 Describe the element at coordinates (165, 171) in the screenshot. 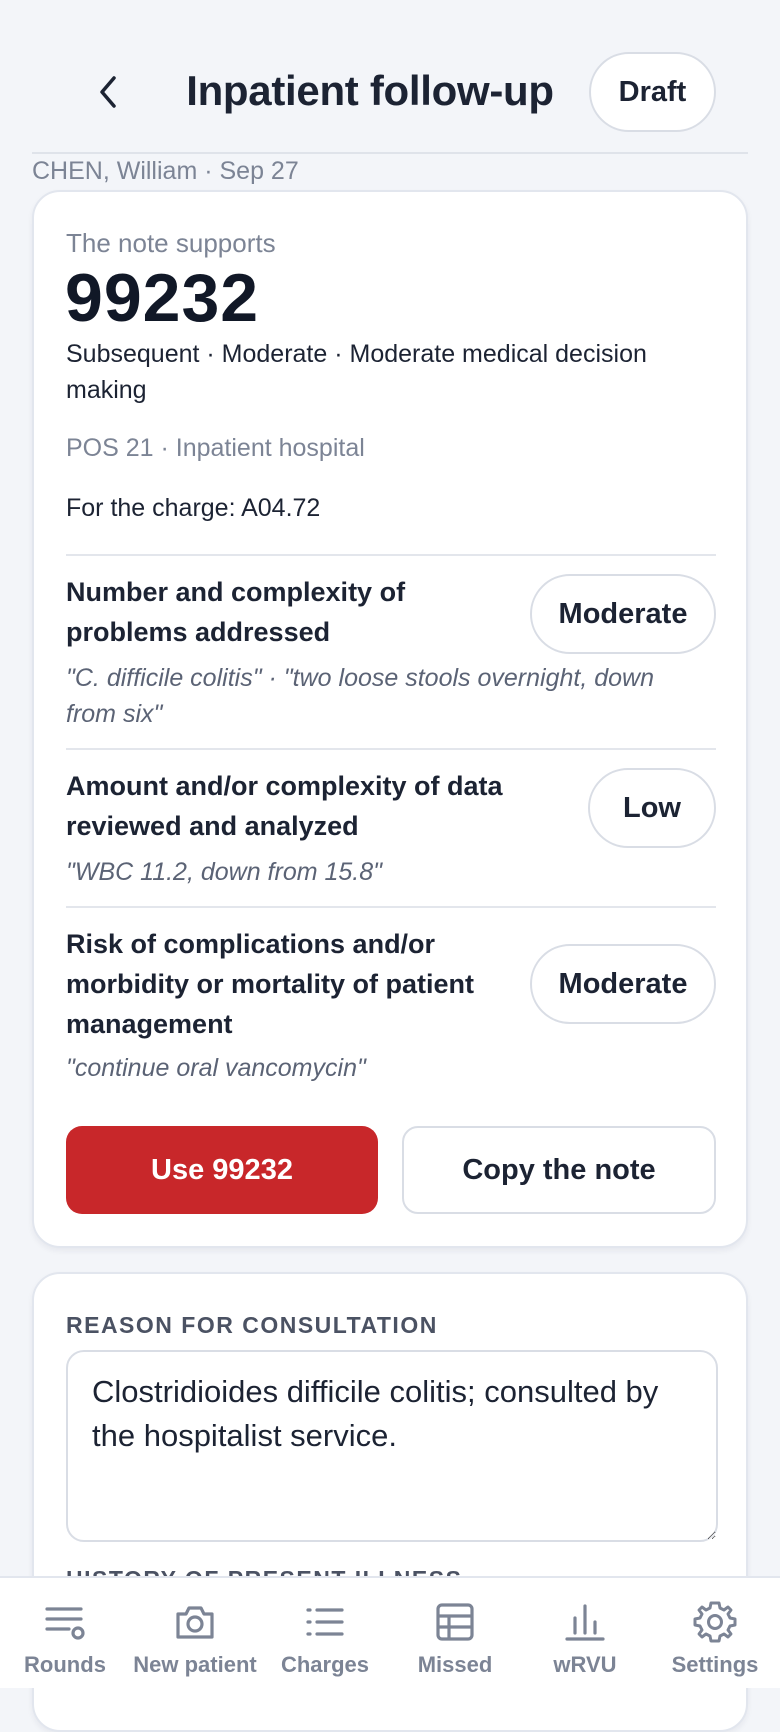

I see `patient-info: CHEN, William · Sep 27` at that location.